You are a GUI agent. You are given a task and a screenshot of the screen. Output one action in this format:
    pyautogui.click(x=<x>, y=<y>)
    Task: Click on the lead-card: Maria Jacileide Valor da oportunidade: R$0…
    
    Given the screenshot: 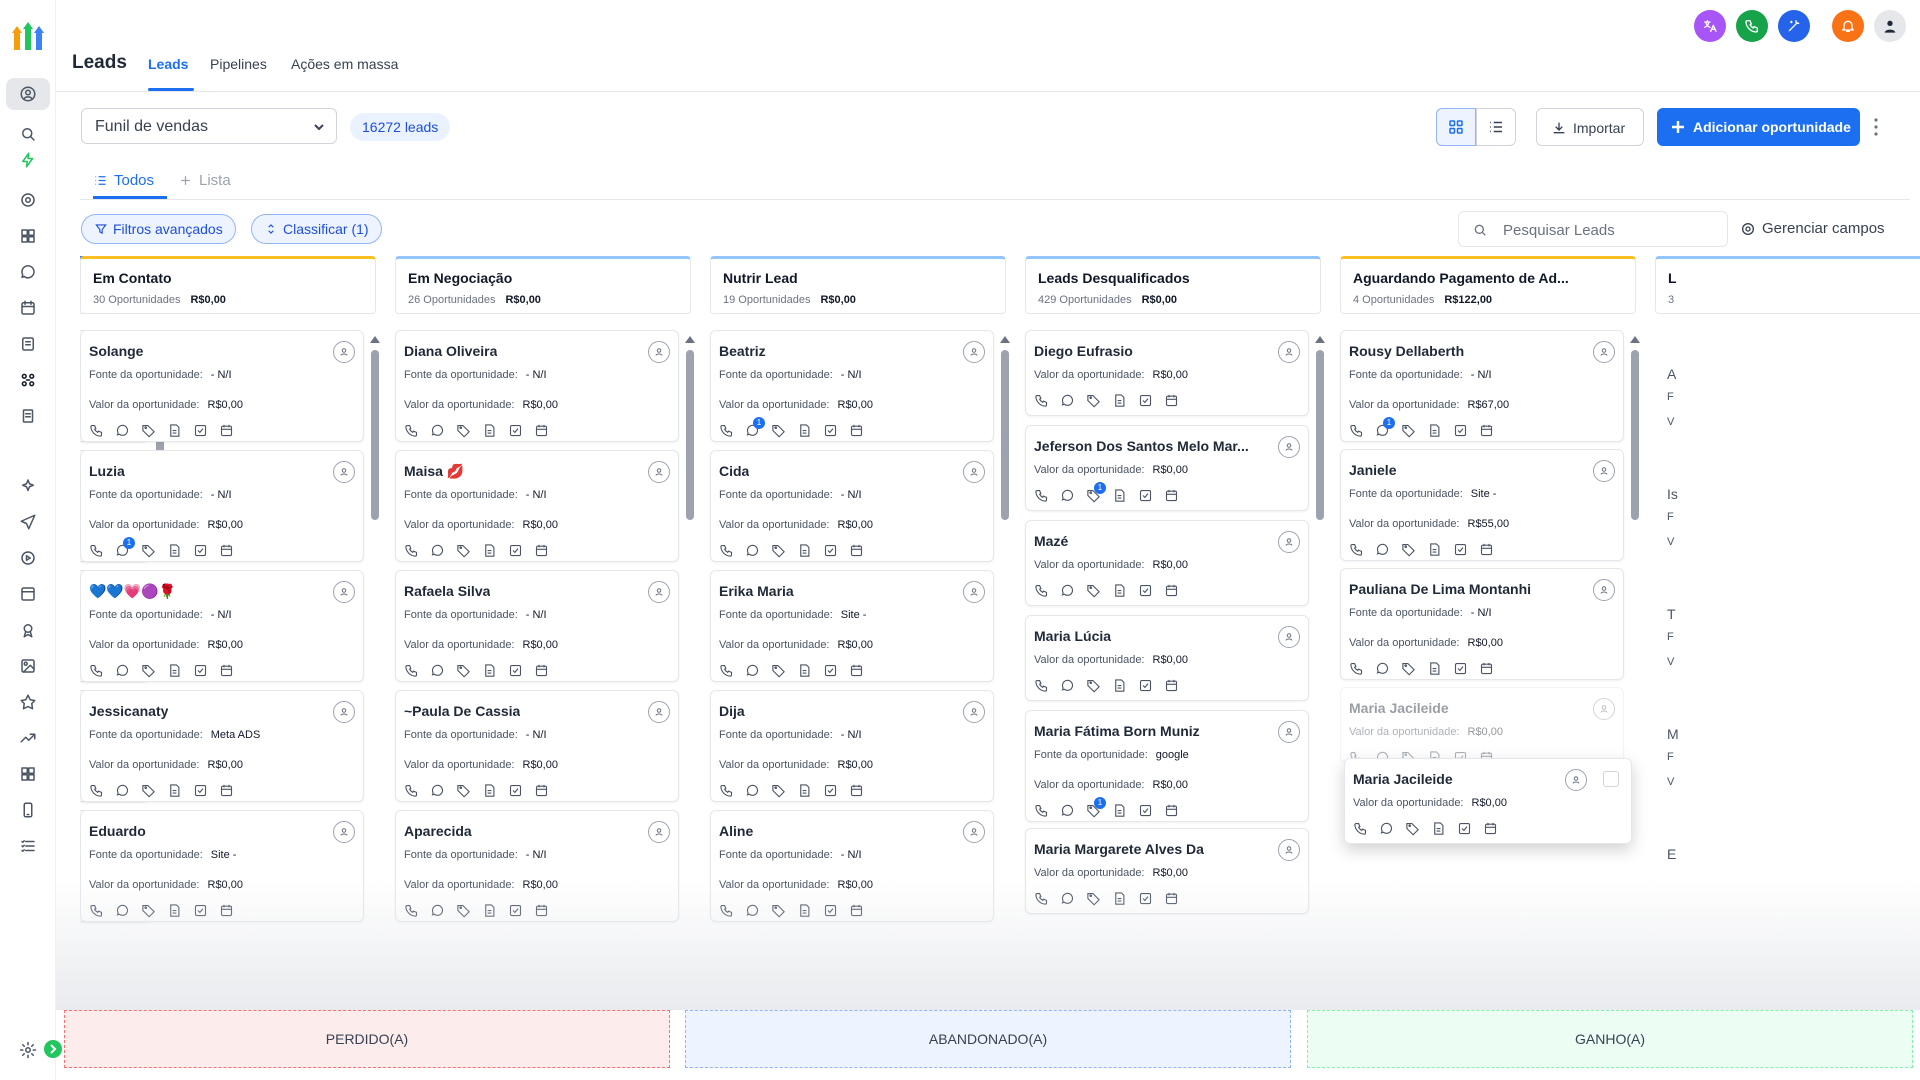 What is the action you would take?
    pyautogui.click(x=1482, y=725)
    